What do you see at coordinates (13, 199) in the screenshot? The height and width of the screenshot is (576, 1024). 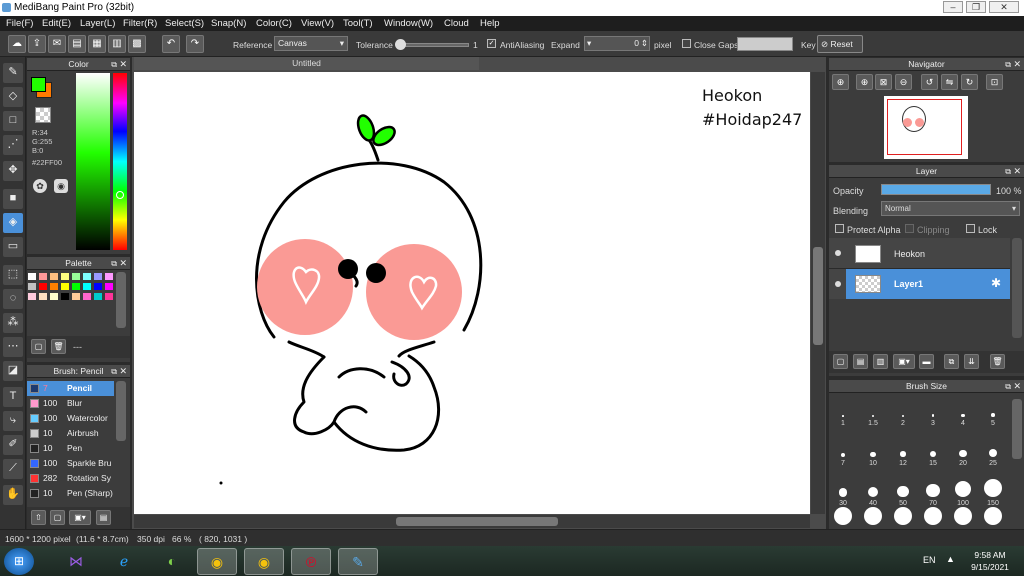 I see `fill-rect-icon: ■` at bounding box center [13, 199].